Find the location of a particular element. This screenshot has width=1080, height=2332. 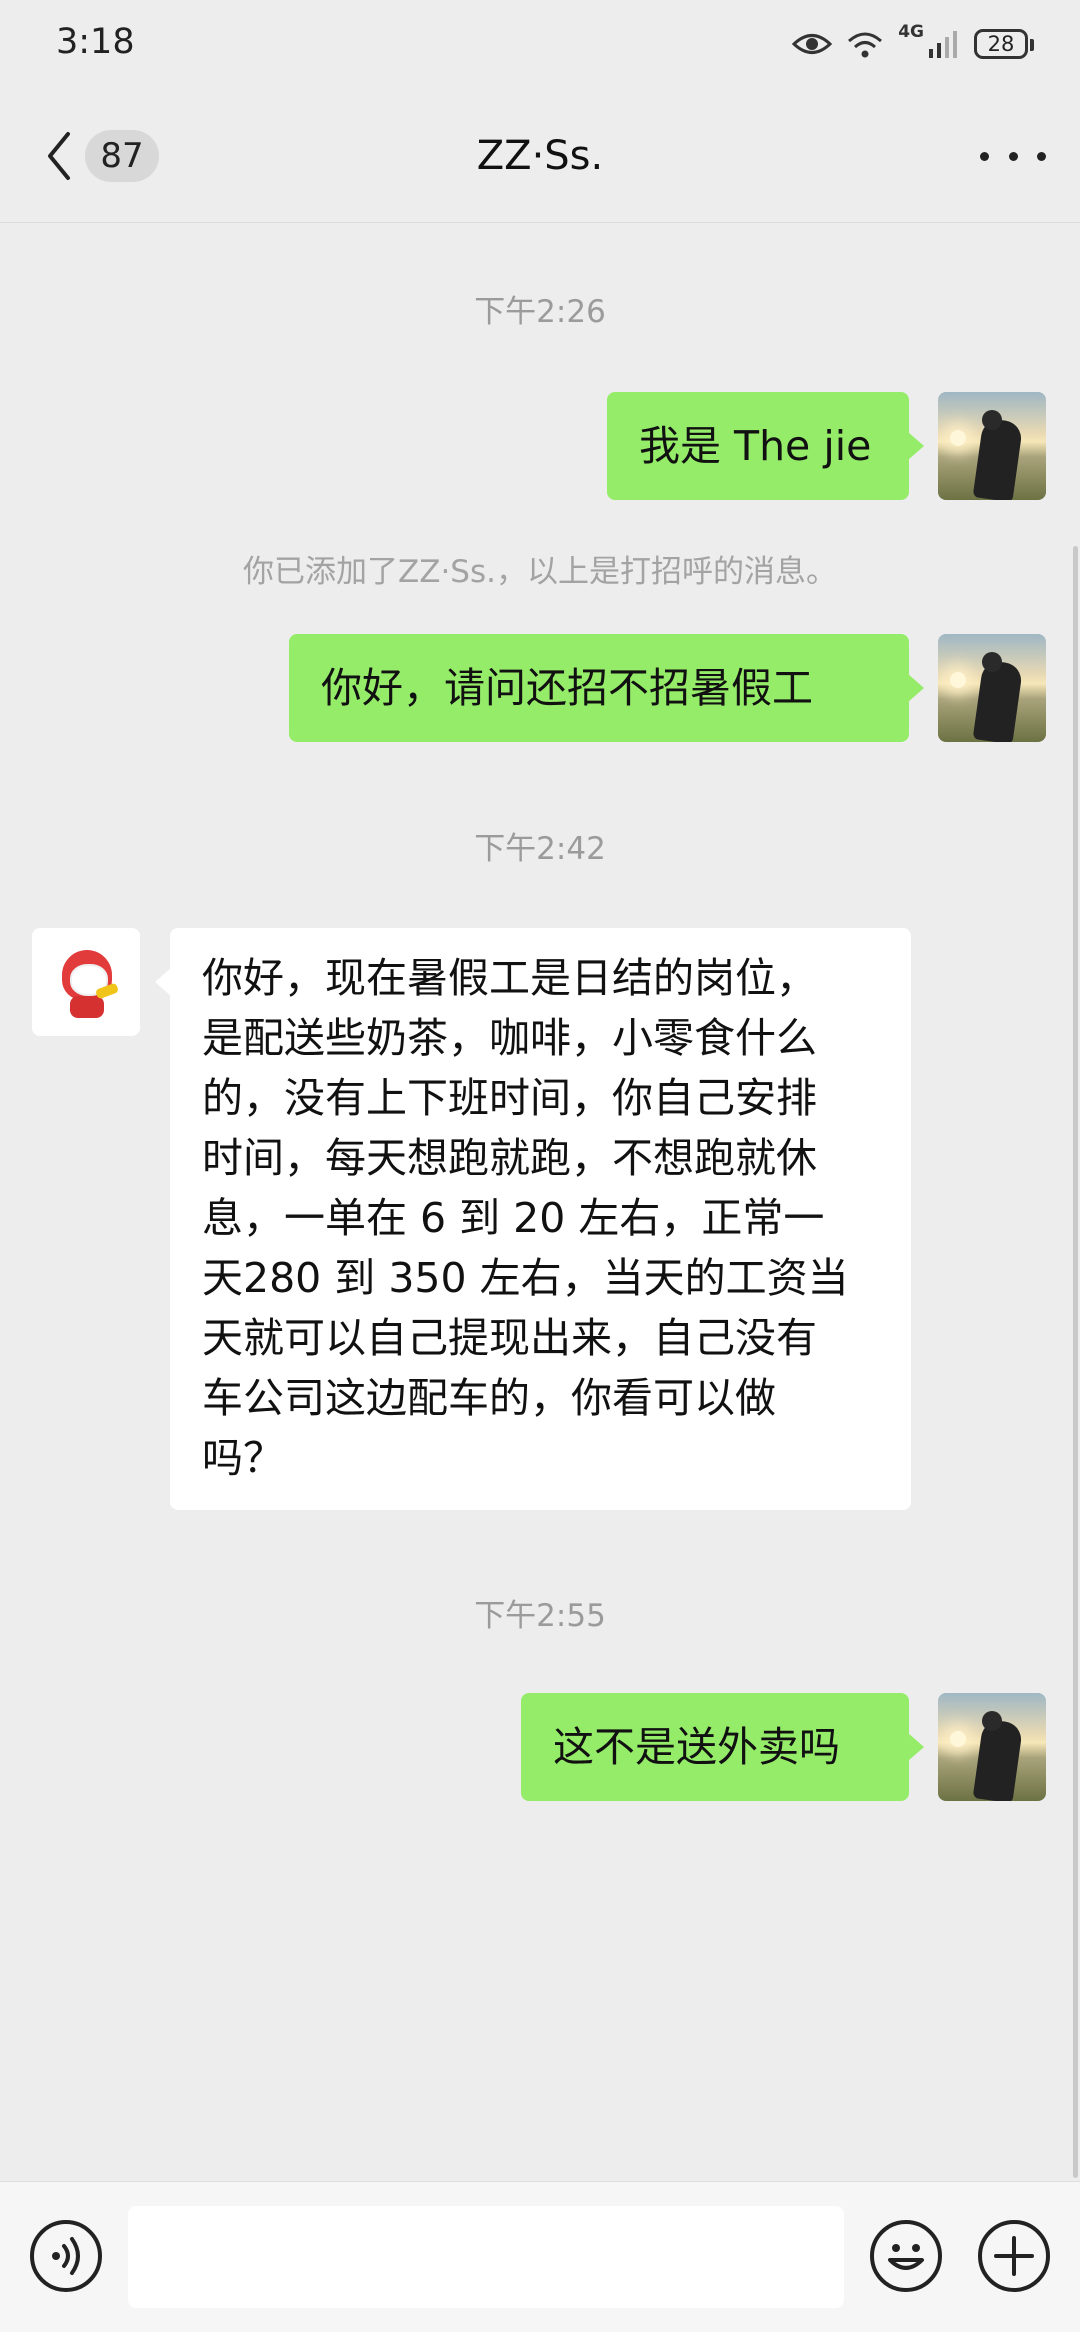

unread-count-badge: 87 is located at coordinates (122, 156).